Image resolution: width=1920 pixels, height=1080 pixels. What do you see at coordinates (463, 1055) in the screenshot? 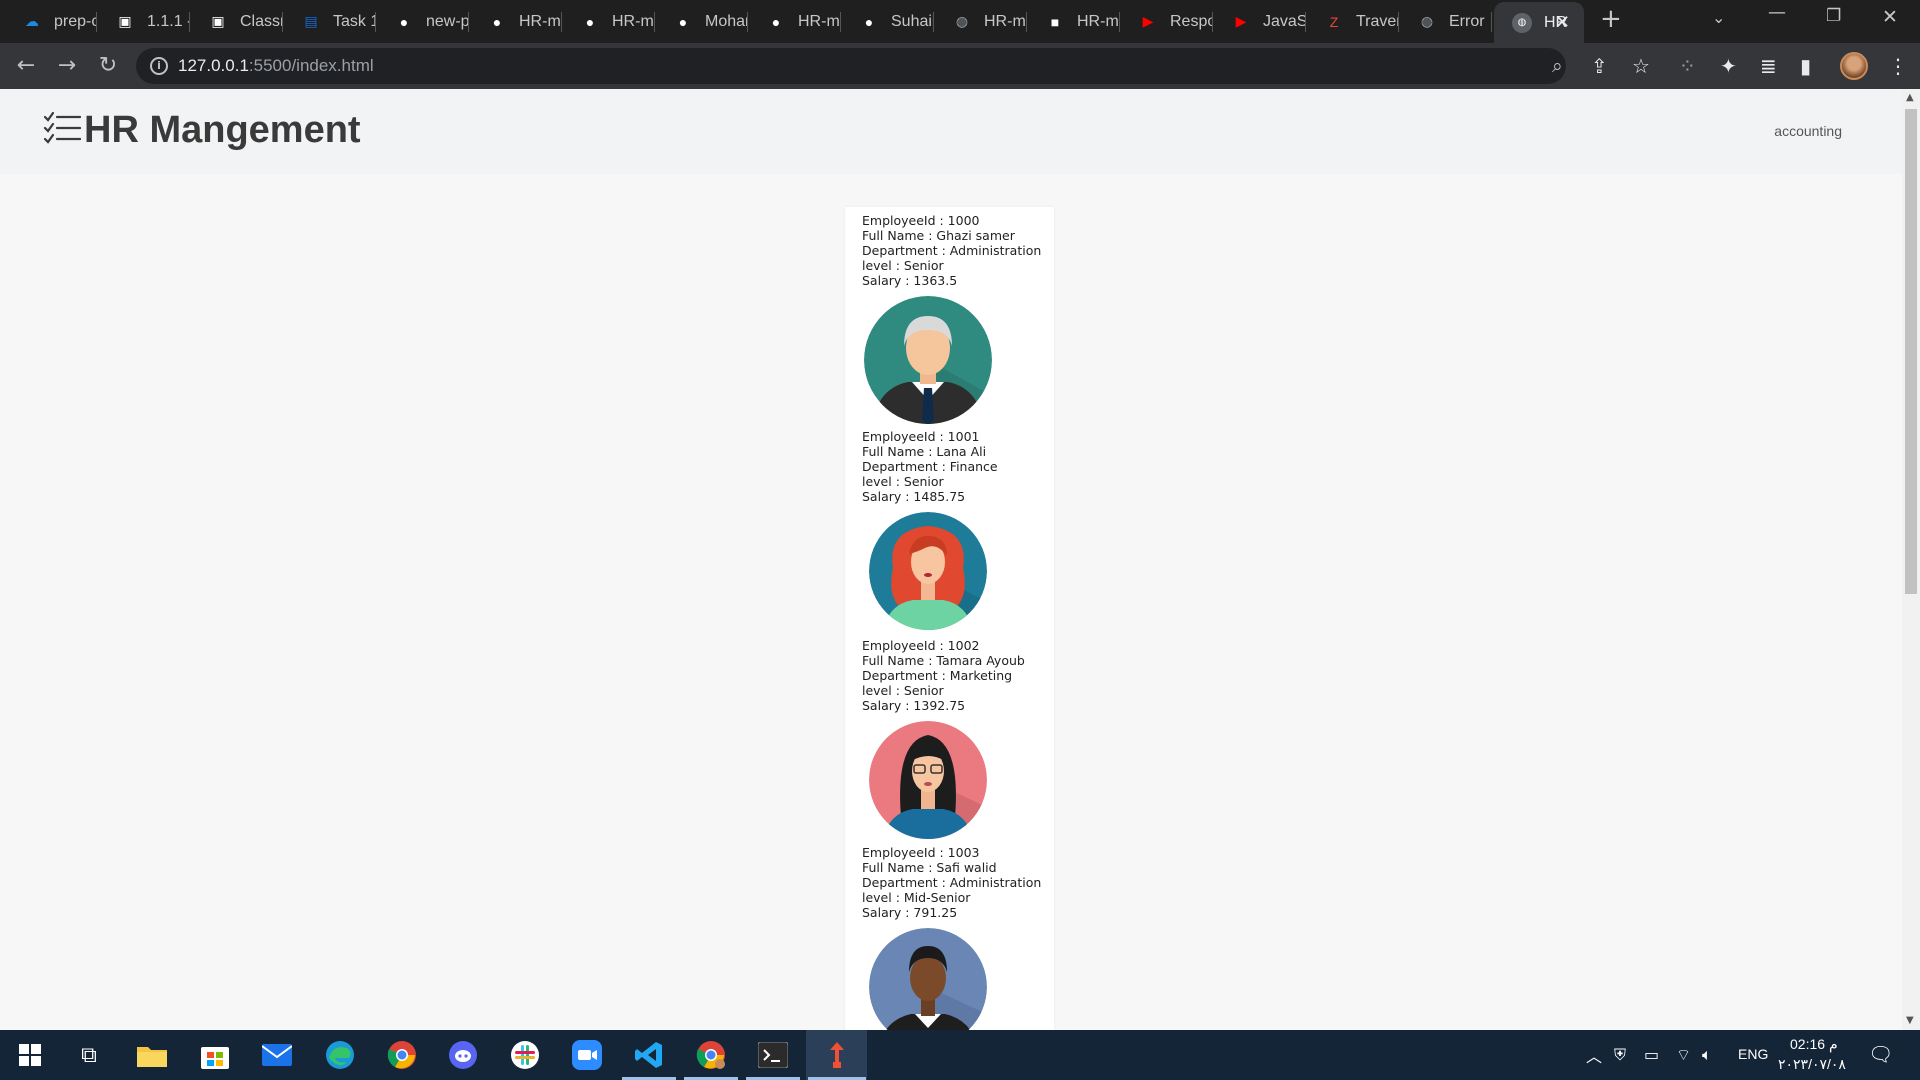
I see `discord-icon` at bounding box center [463, 1055].